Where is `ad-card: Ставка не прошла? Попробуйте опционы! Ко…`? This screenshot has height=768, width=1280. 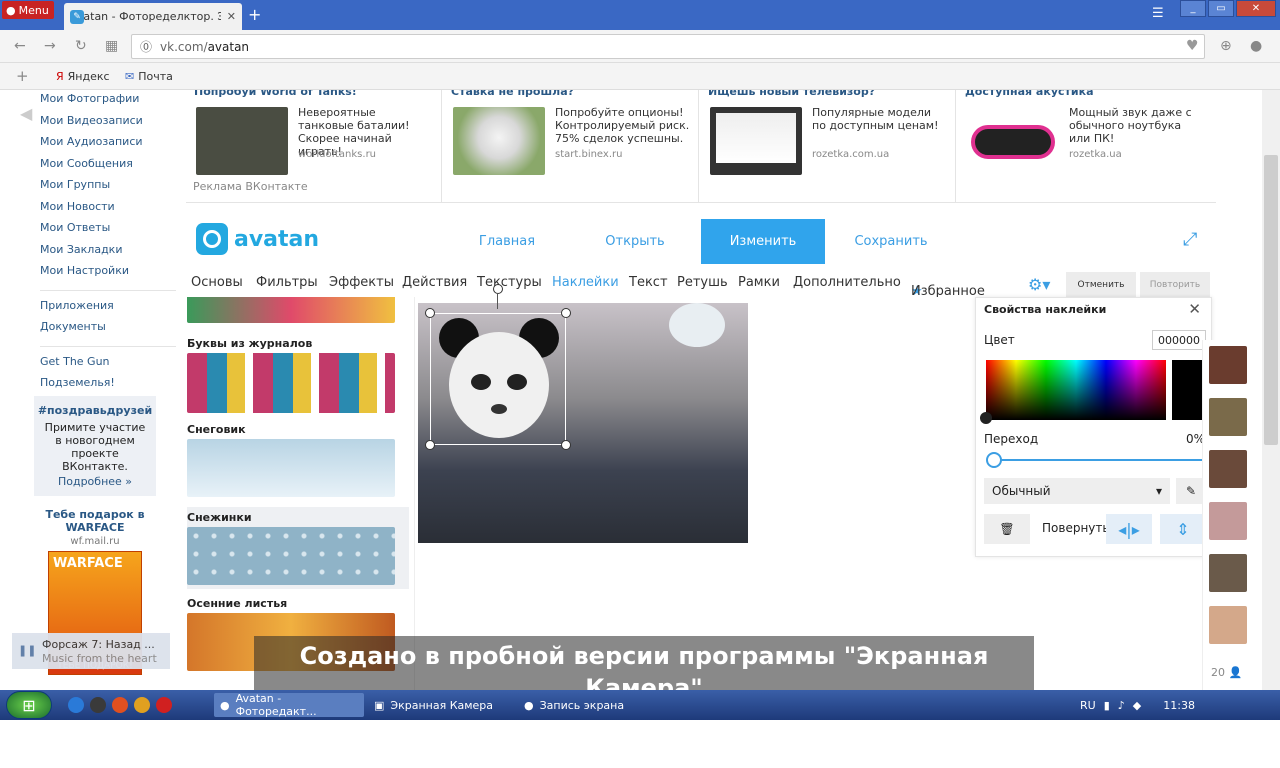 ad-card: Ставка не прошла? Попробуйте опционы! Ко… is located at coordinates (571, 146).